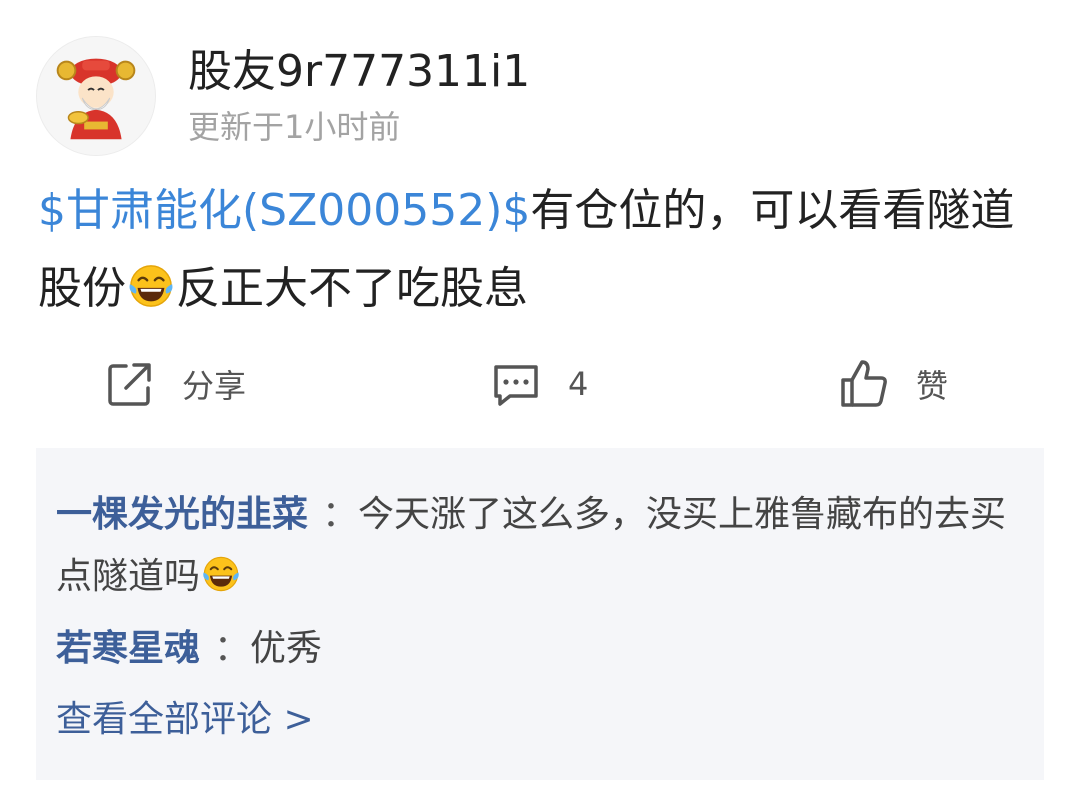 This screenshot has width=1080, height=793. Describe the element at coordinates (352, 288) in the screenshot. I see `post-text-2: 反正大不了吃股息` at that location.